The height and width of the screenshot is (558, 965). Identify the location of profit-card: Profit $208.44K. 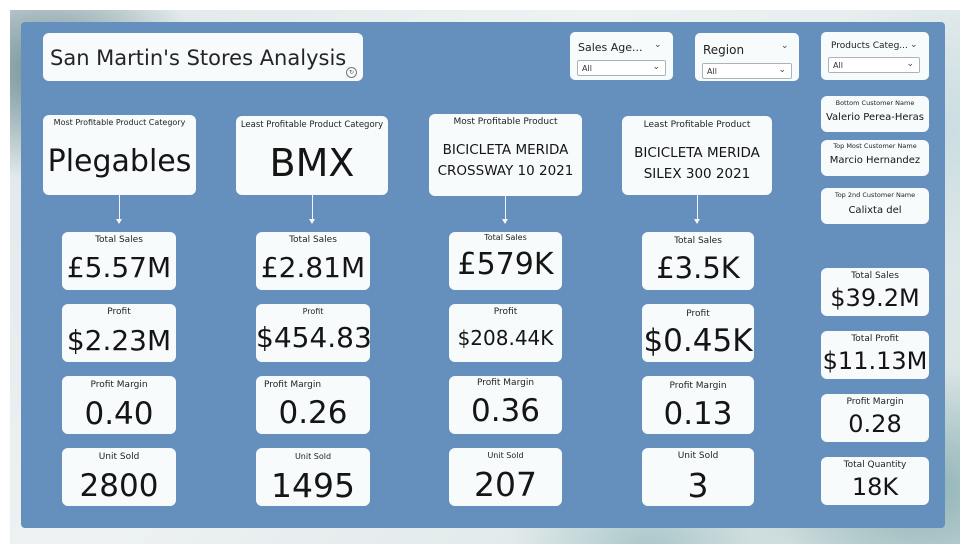
(505, 333).